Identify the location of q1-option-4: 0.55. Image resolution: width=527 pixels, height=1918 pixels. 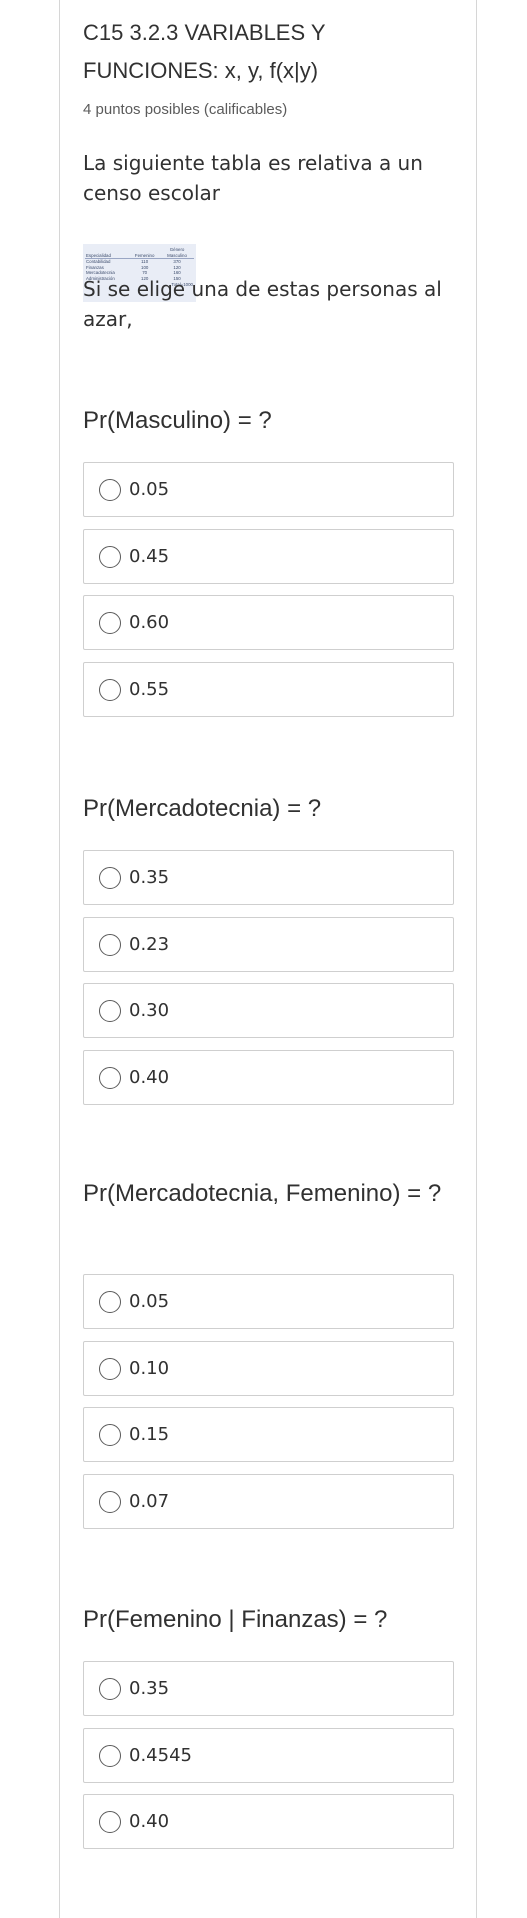
(268, 689).